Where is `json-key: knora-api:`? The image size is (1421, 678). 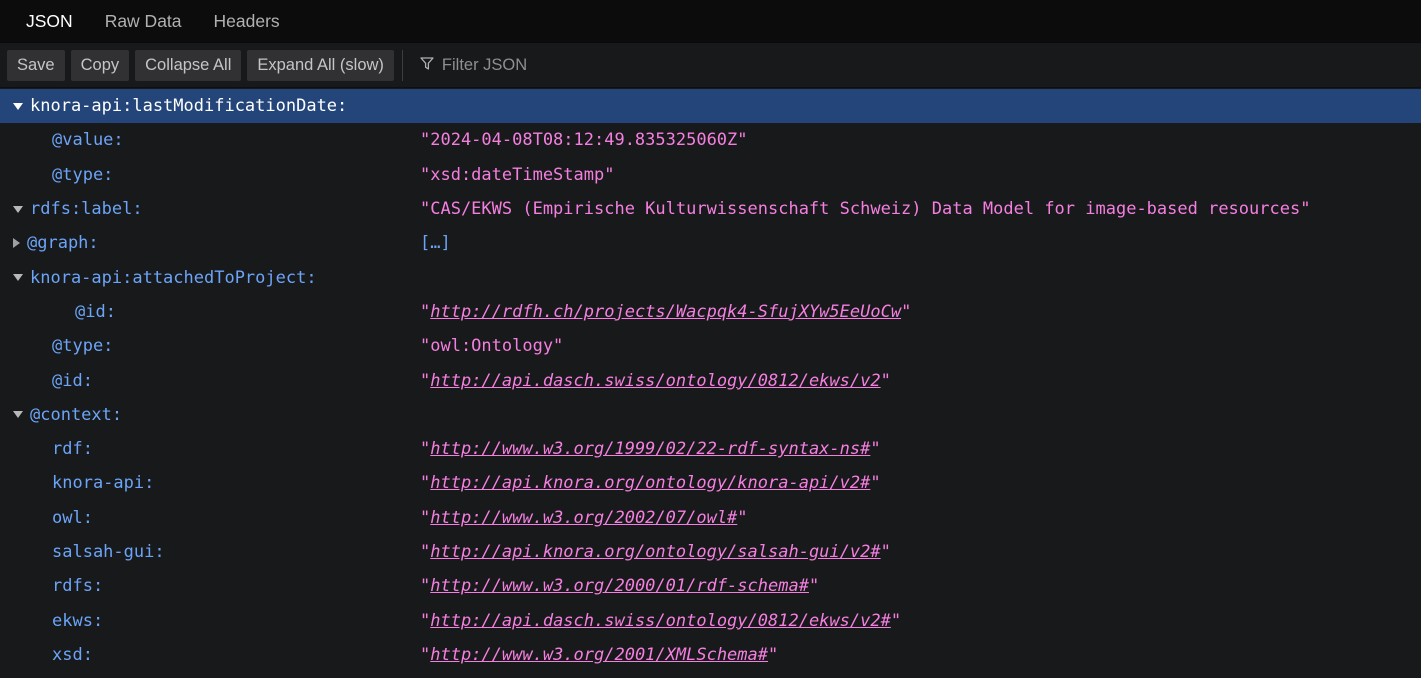 json-key: knora-api: is located at coordinates (103, 483).